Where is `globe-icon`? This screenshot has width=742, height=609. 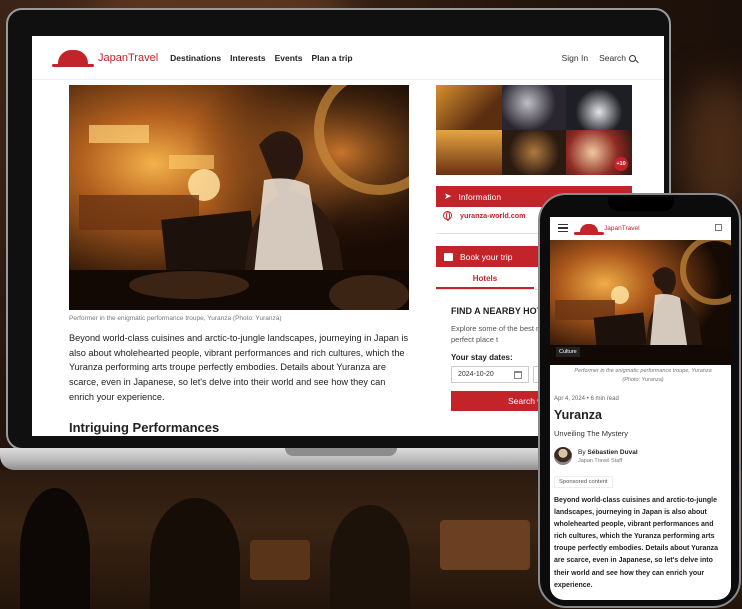 globe-icon is located at coordinates (447, 216).